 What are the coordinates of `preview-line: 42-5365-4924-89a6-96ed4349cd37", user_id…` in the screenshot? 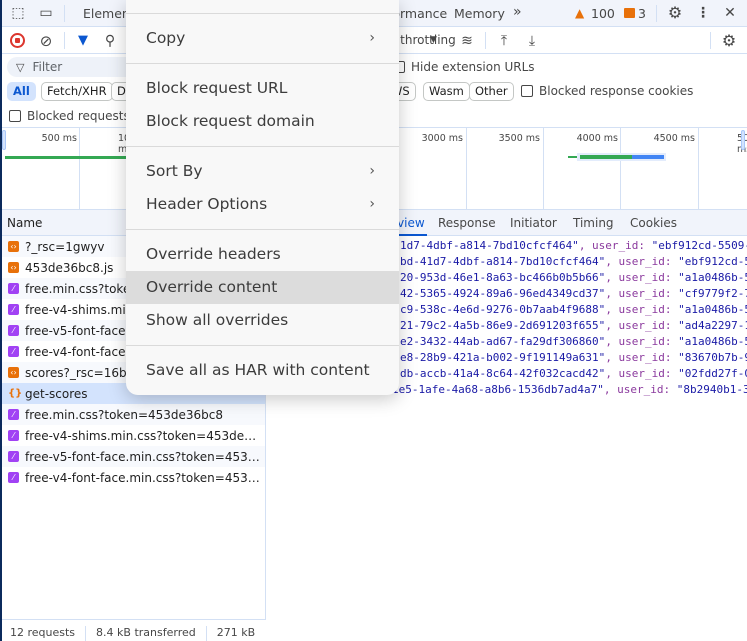 It's located at (573, 293).